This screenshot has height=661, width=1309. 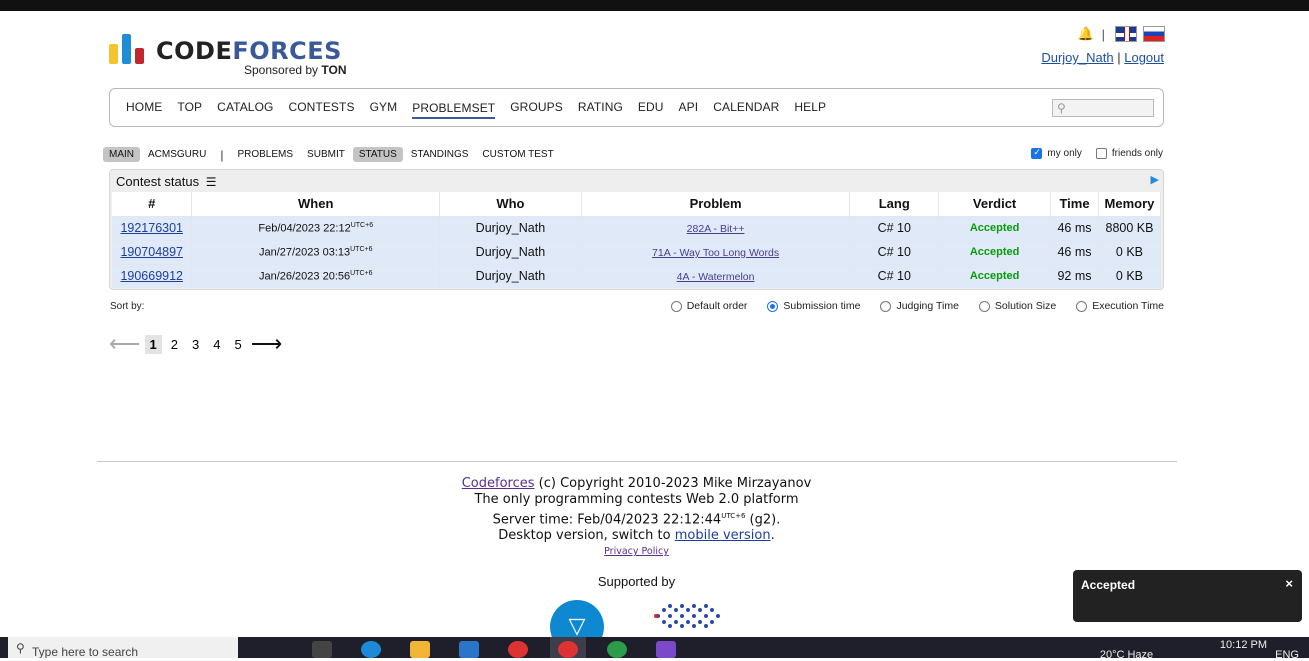 I want to click on problem-link: 4A - Watermelon, so click(x=716, y=277).